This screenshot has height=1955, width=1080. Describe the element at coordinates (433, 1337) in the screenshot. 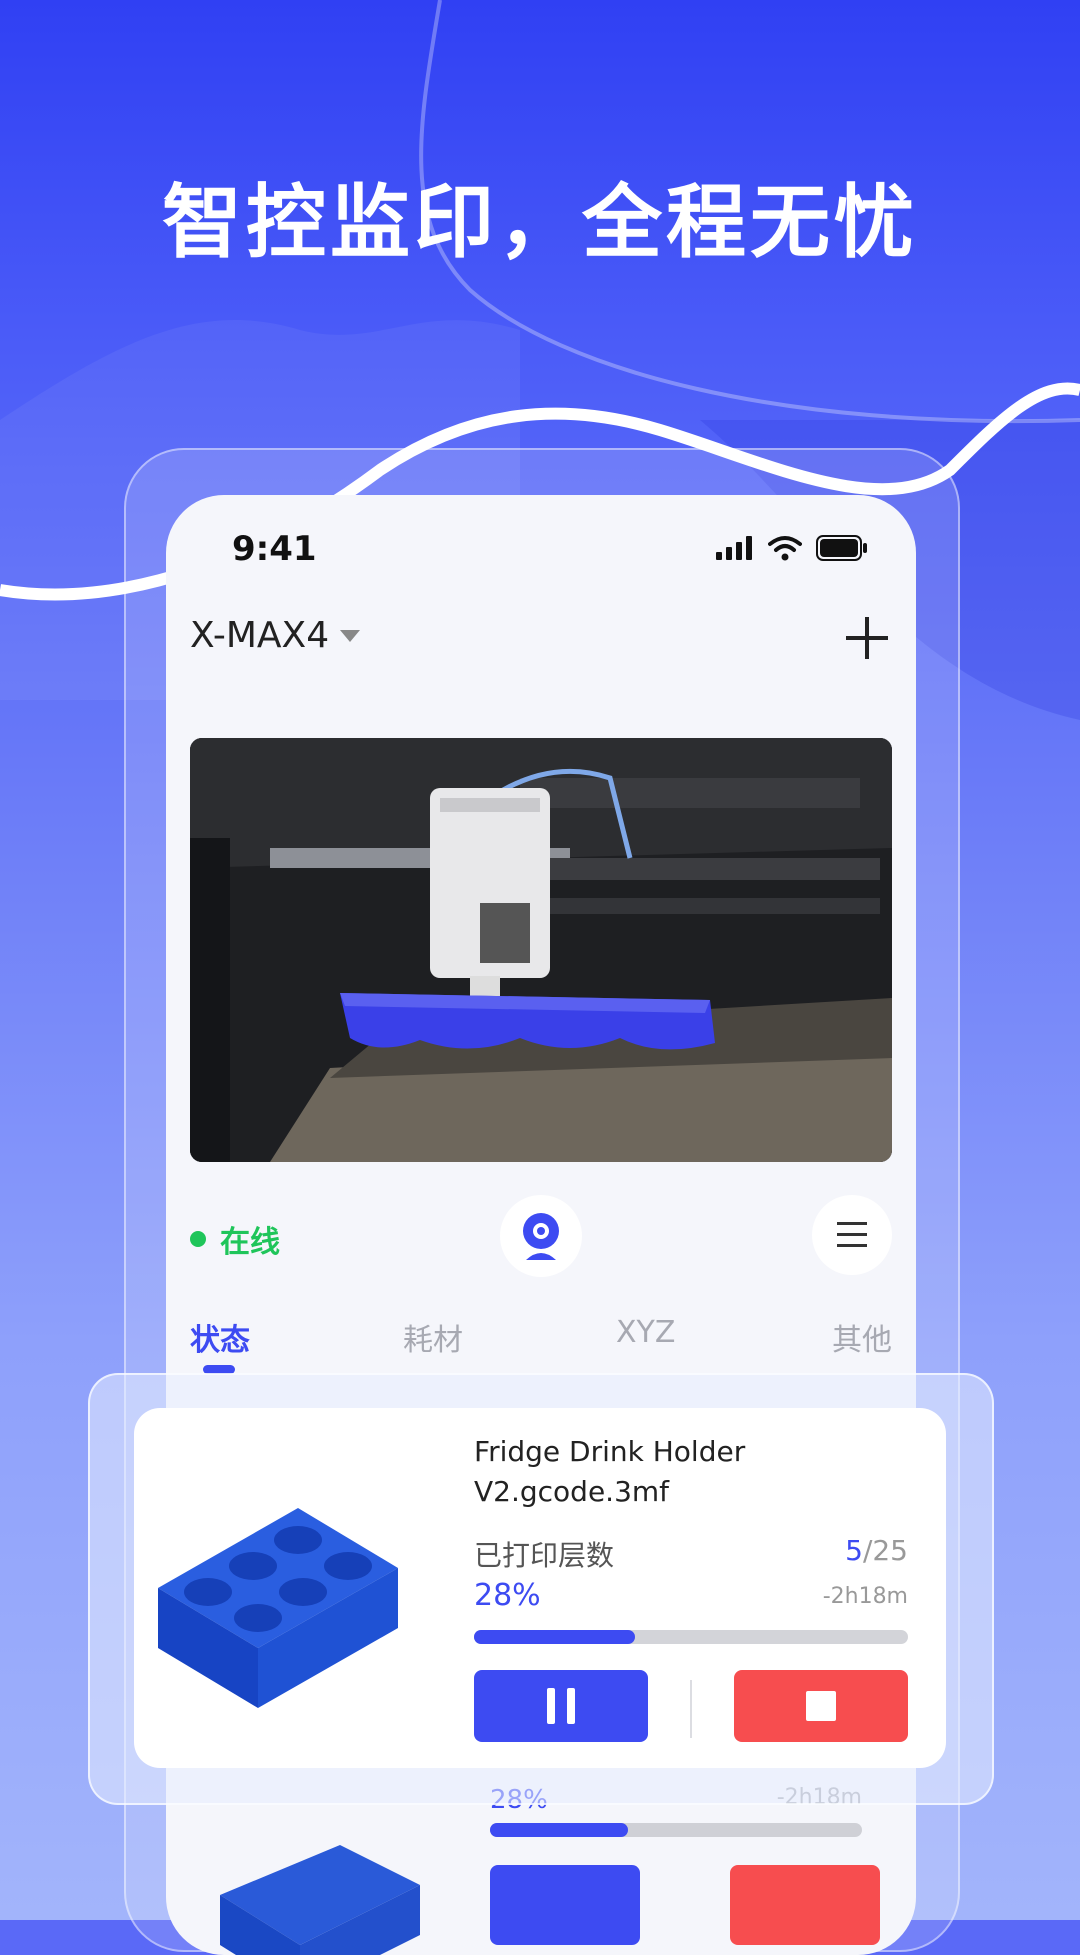

I see `tab-filament: 耗材` at that location.